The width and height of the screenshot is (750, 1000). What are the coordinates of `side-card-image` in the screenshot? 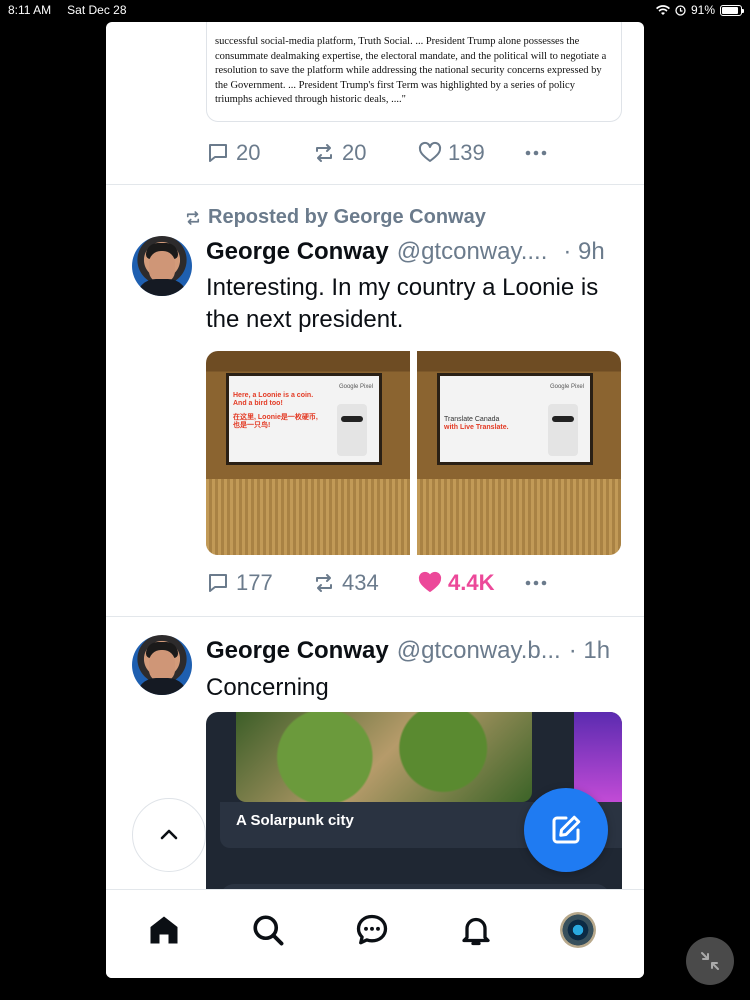 It's located at (598, 757).